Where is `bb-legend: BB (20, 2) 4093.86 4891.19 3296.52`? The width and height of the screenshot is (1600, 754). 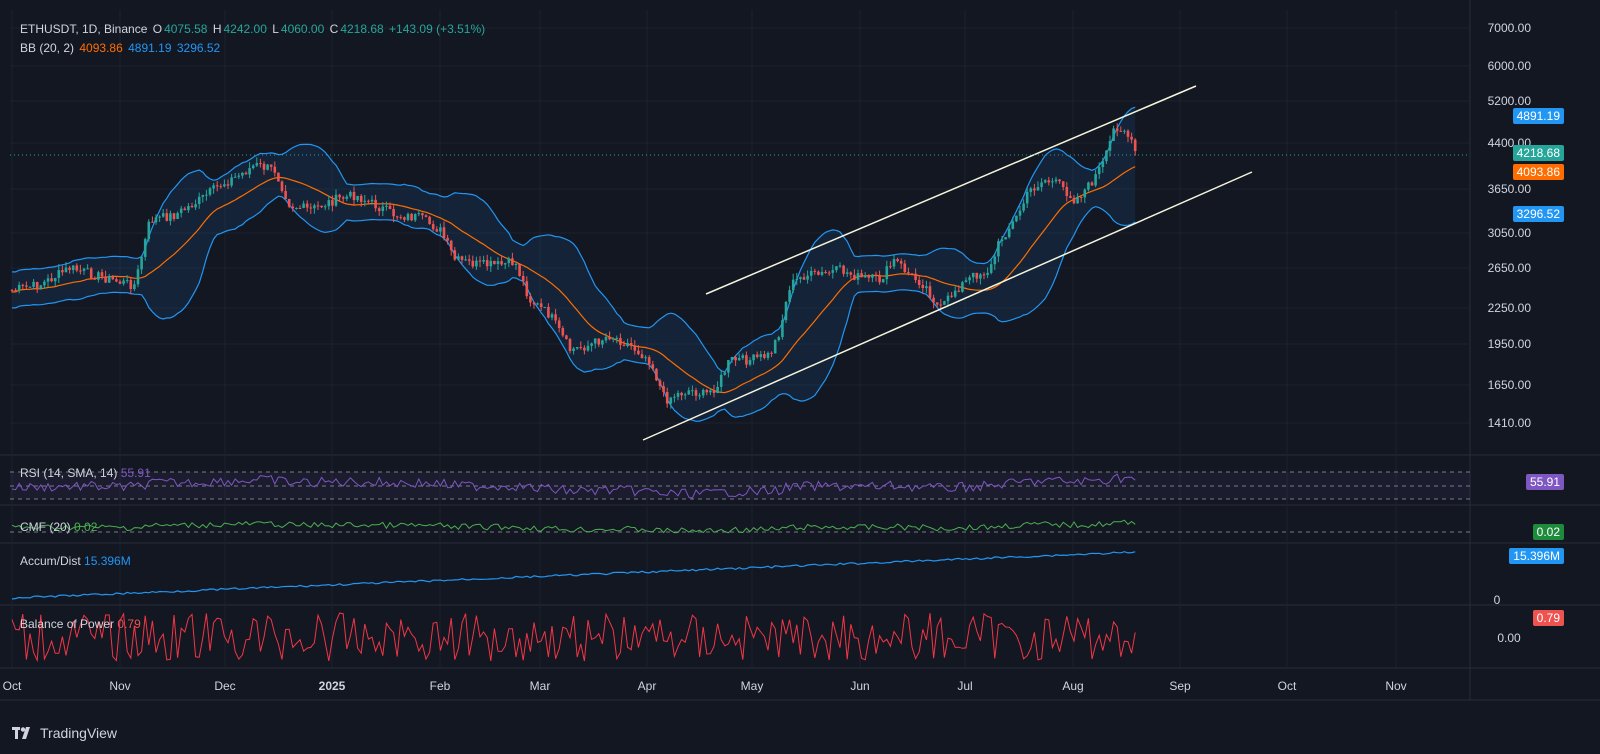 bb-legend: BB (20, 2) 4093.86 4891.19 3296.52 is located at coordinates (121, 48).